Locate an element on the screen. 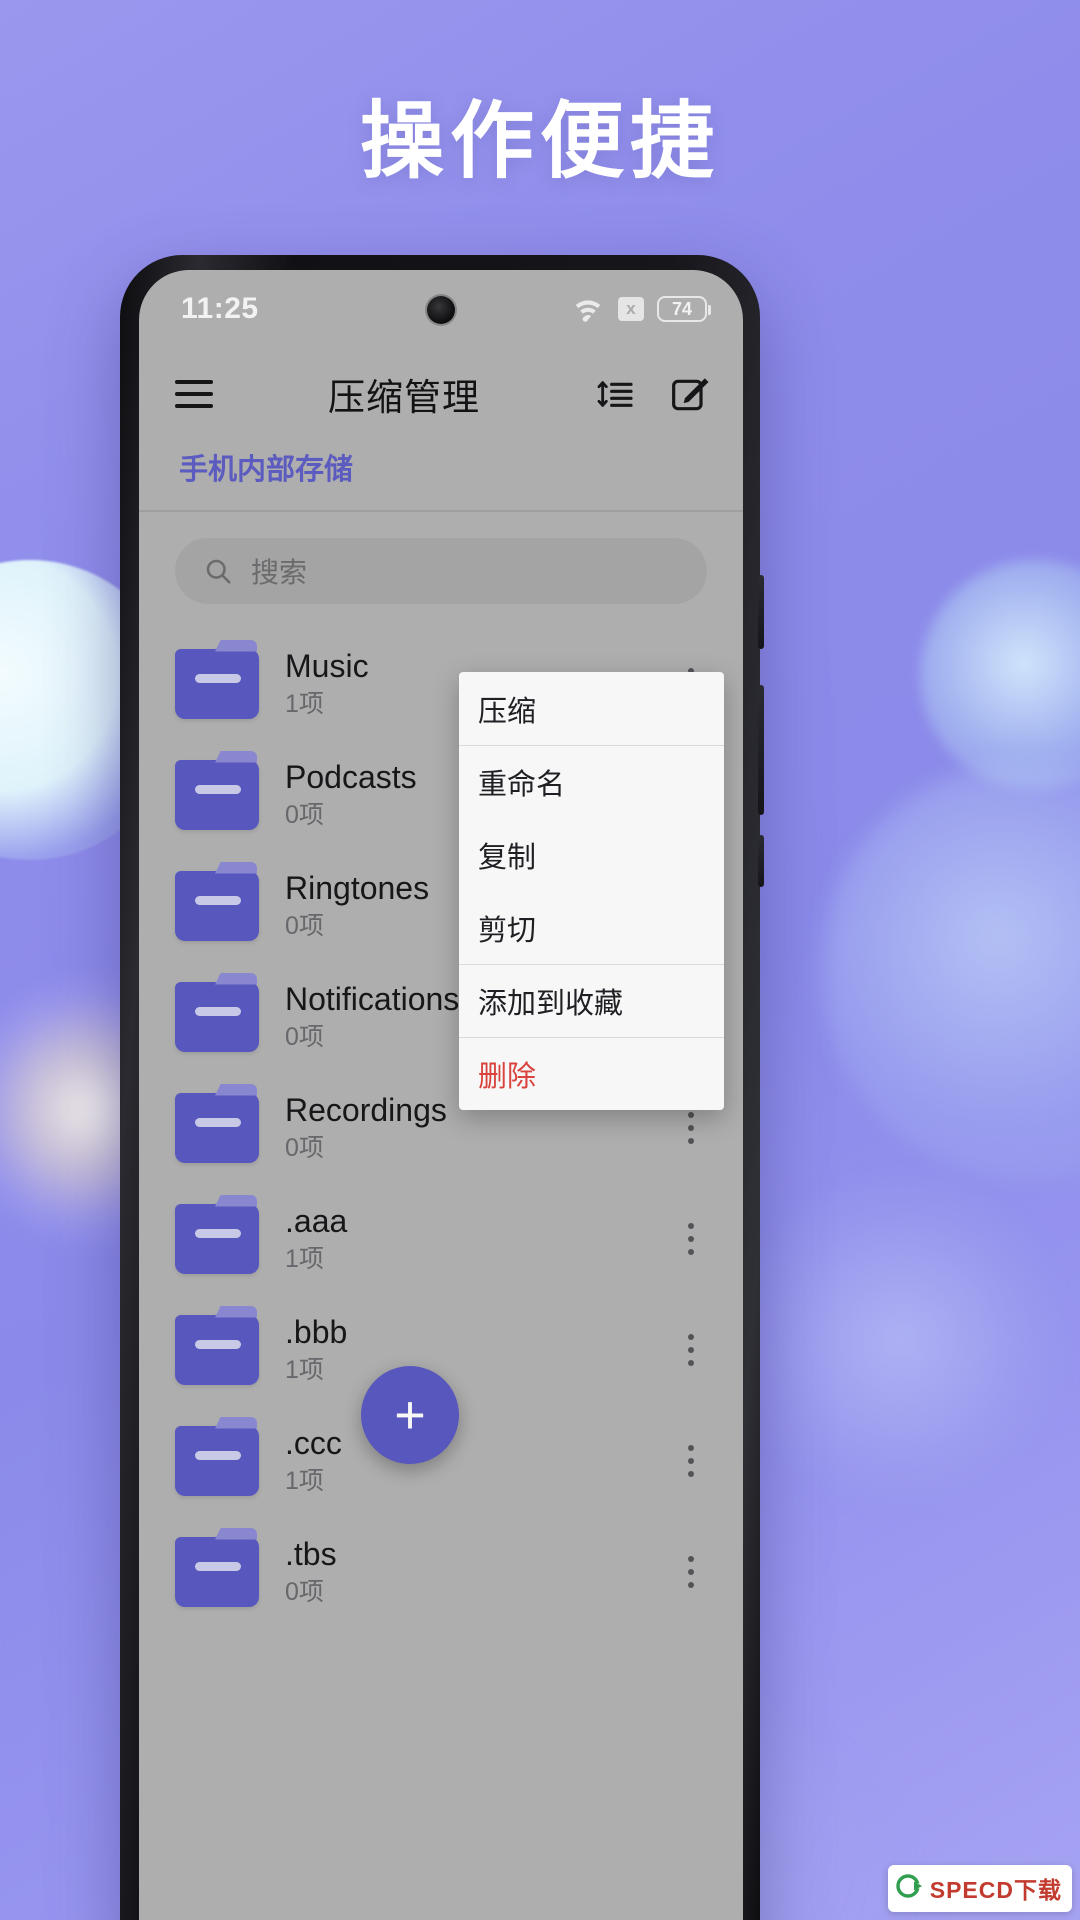 The width and height of the screenshot is (1080, 1920). list-item: .aaa 1项 is located at coordinates (441, 1238).